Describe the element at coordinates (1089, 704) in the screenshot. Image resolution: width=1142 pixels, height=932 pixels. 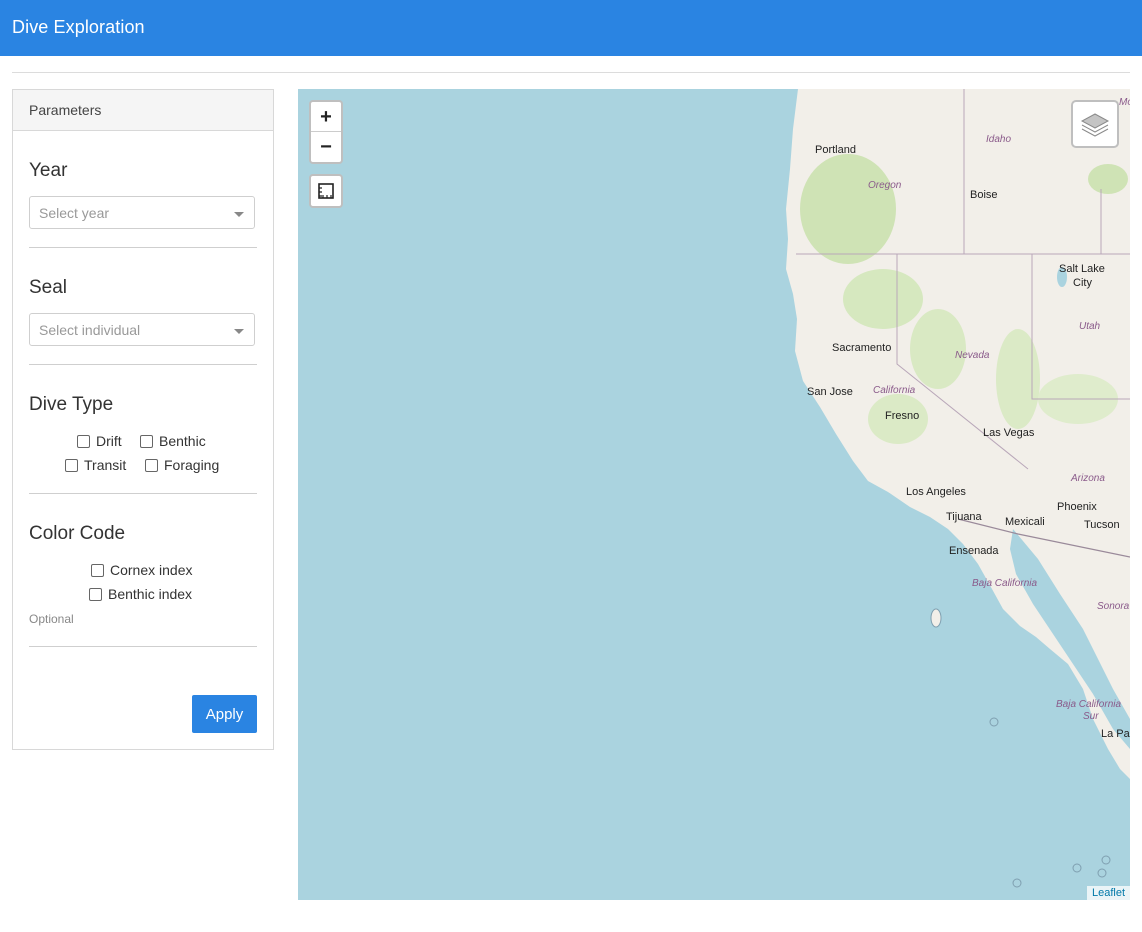
I see `map-label-baja-california-sur: Baja California` at that location.